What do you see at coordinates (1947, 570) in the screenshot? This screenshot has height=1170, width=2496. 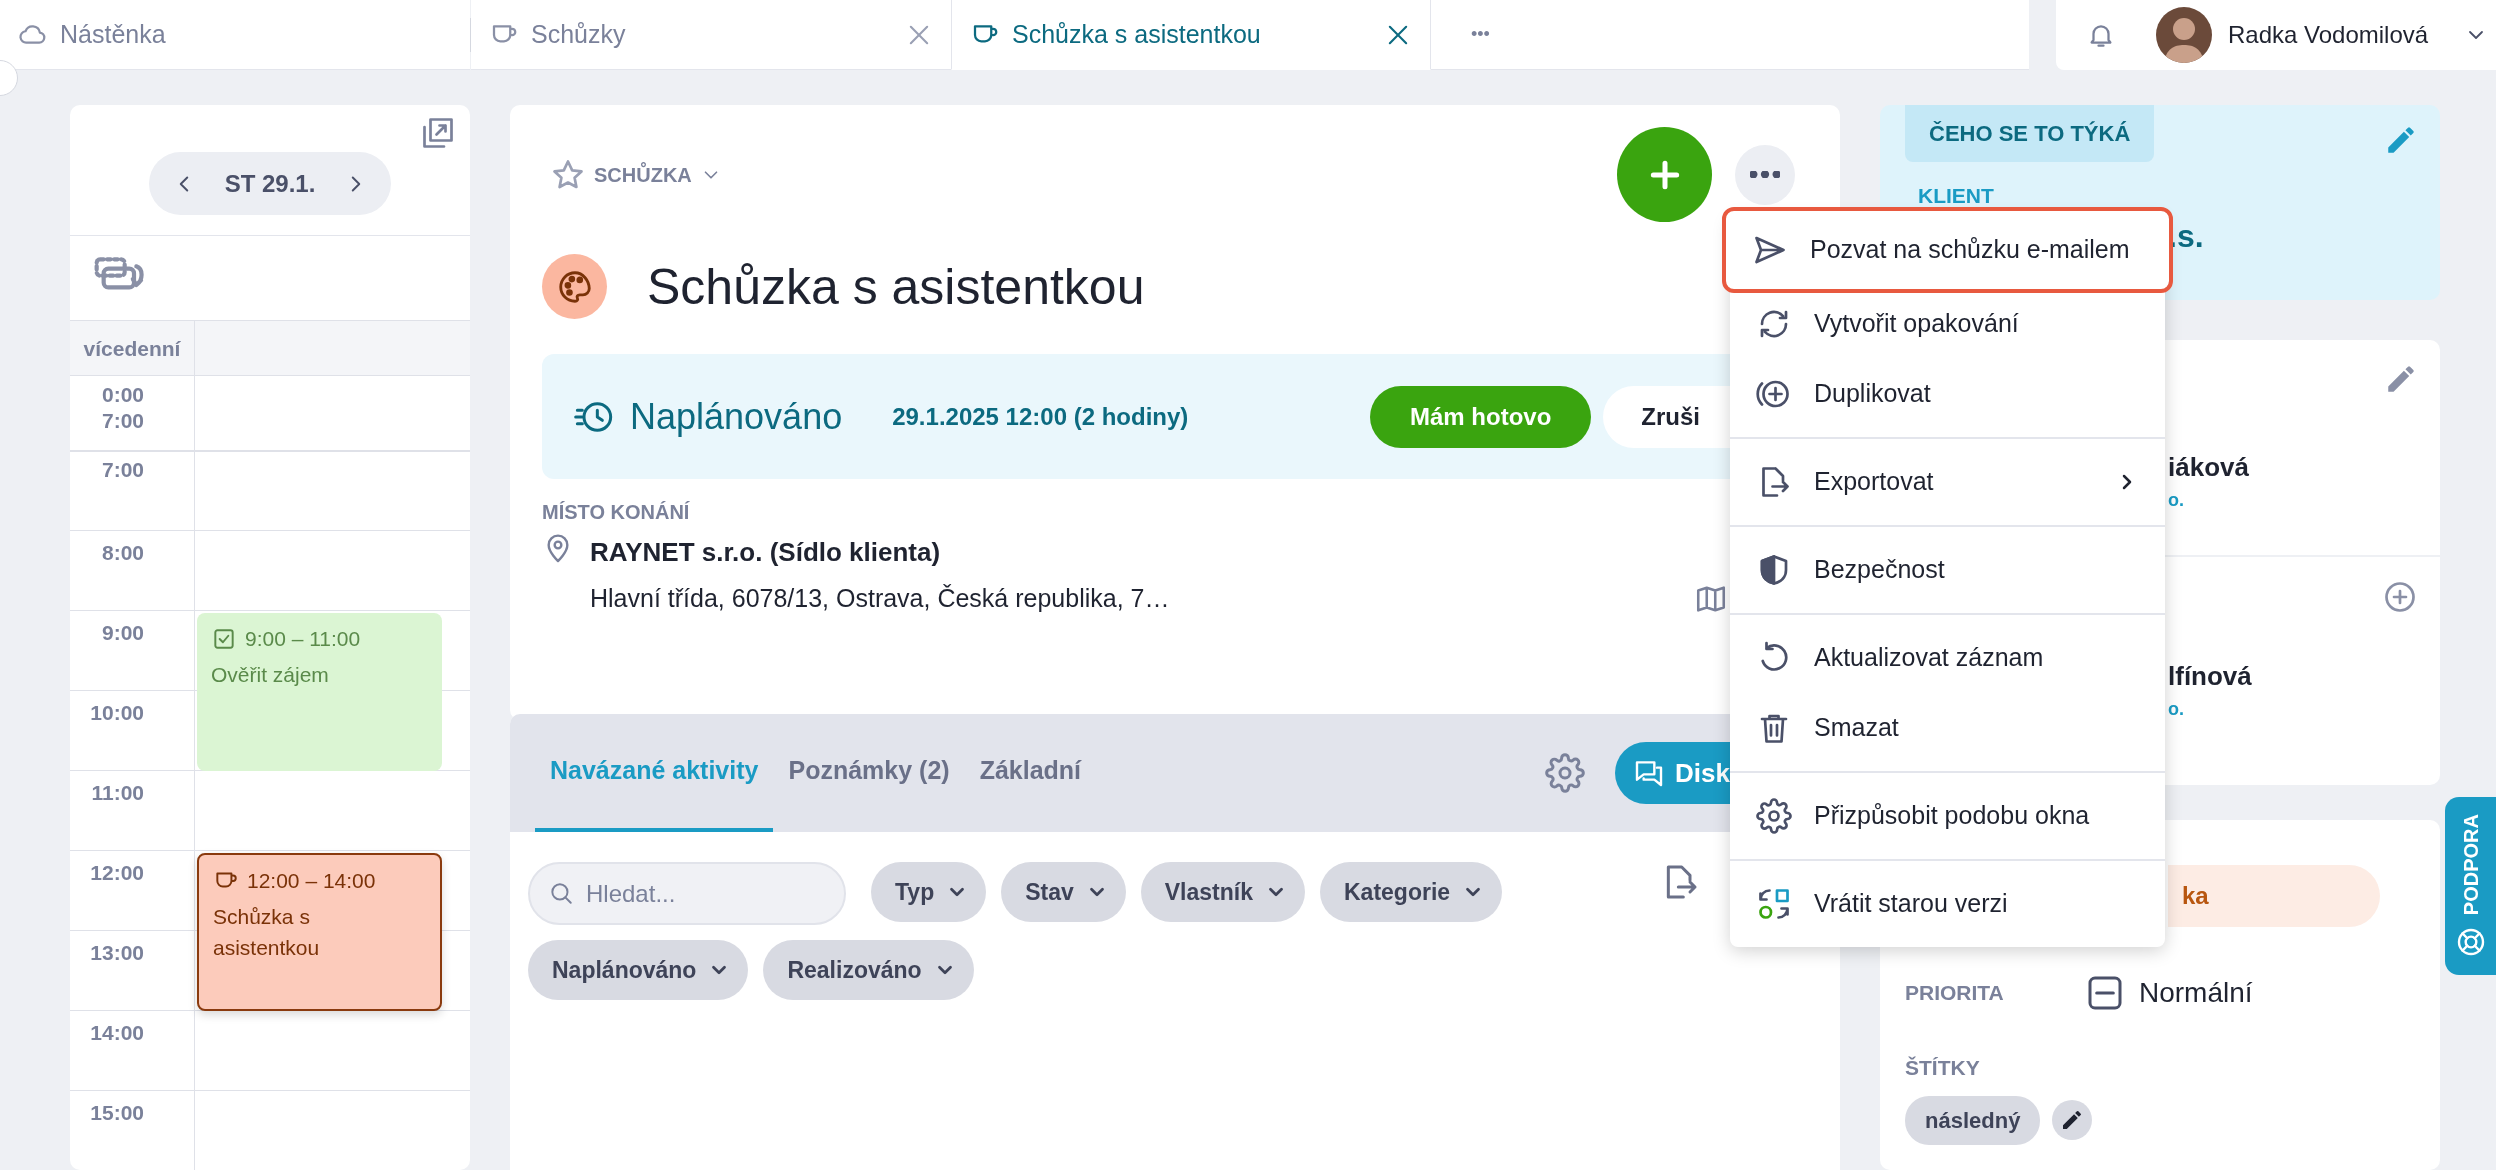 I see `menu-item: Bezpečnost` at bounding box center [1947, 570].